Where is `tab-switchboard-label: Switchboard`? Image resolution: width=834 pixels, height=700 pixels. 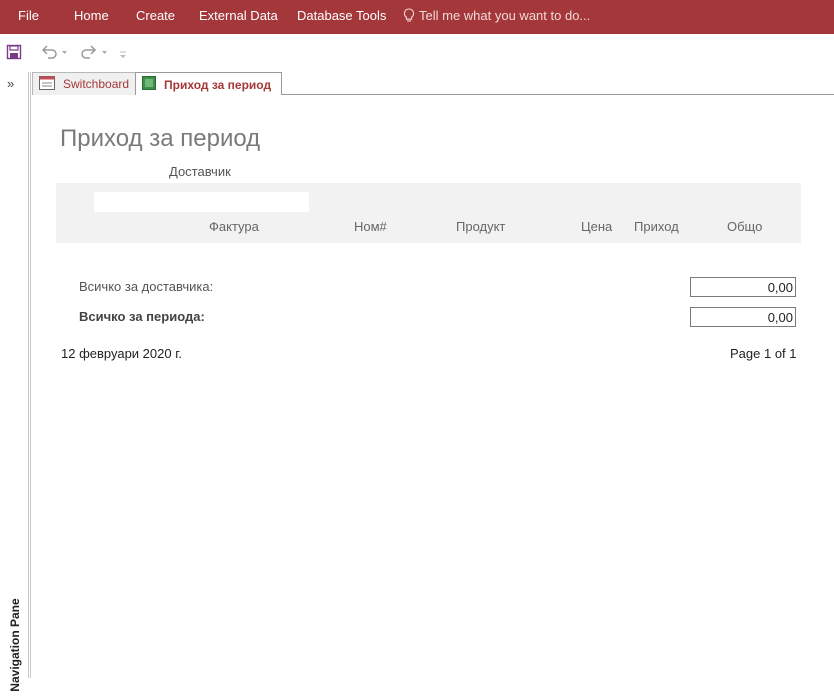 tab-switchboard-label: Switchboard is located at coordinates (96, 84).